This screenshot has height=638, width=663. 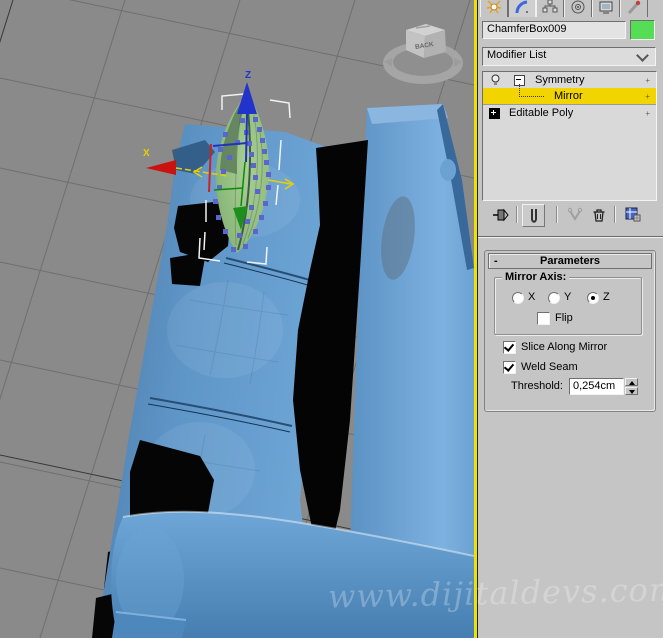 I want to click on threshold-field: 0,254cm, so click(x=596, y=386).